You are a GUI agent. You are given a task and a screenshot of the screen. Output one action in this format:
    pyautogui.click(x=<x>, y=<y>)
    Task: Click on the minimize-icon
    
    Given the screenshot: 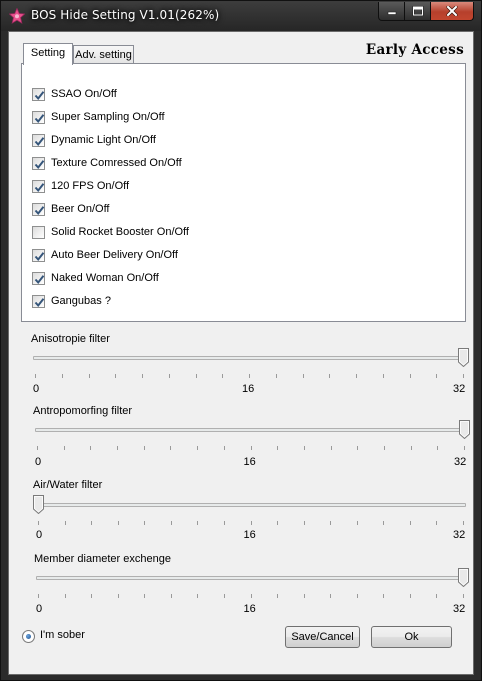 What is the action you would take?
    pyautogui.click(x=391, y=13)
    